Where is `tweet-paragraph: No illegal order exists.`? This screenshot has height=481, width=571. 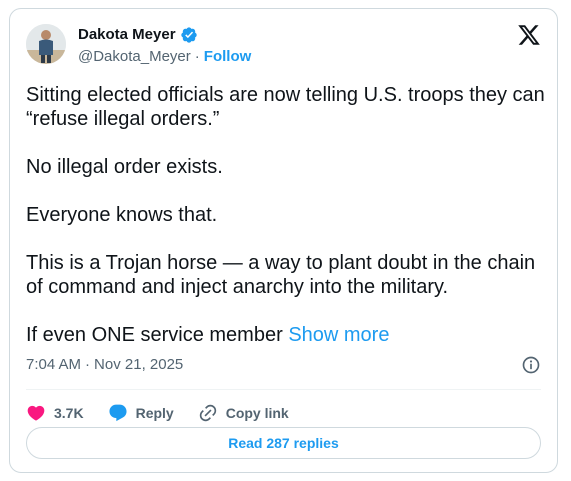 tweet-paragraph: No illegal order exists. is located at coordinates (124, 167).